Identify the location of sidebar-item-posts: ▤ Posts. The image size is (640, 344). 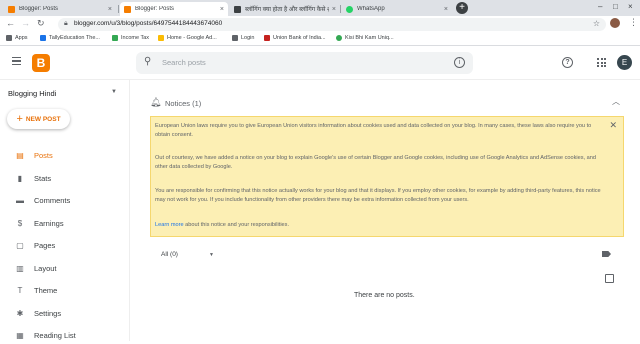
(65, 155).